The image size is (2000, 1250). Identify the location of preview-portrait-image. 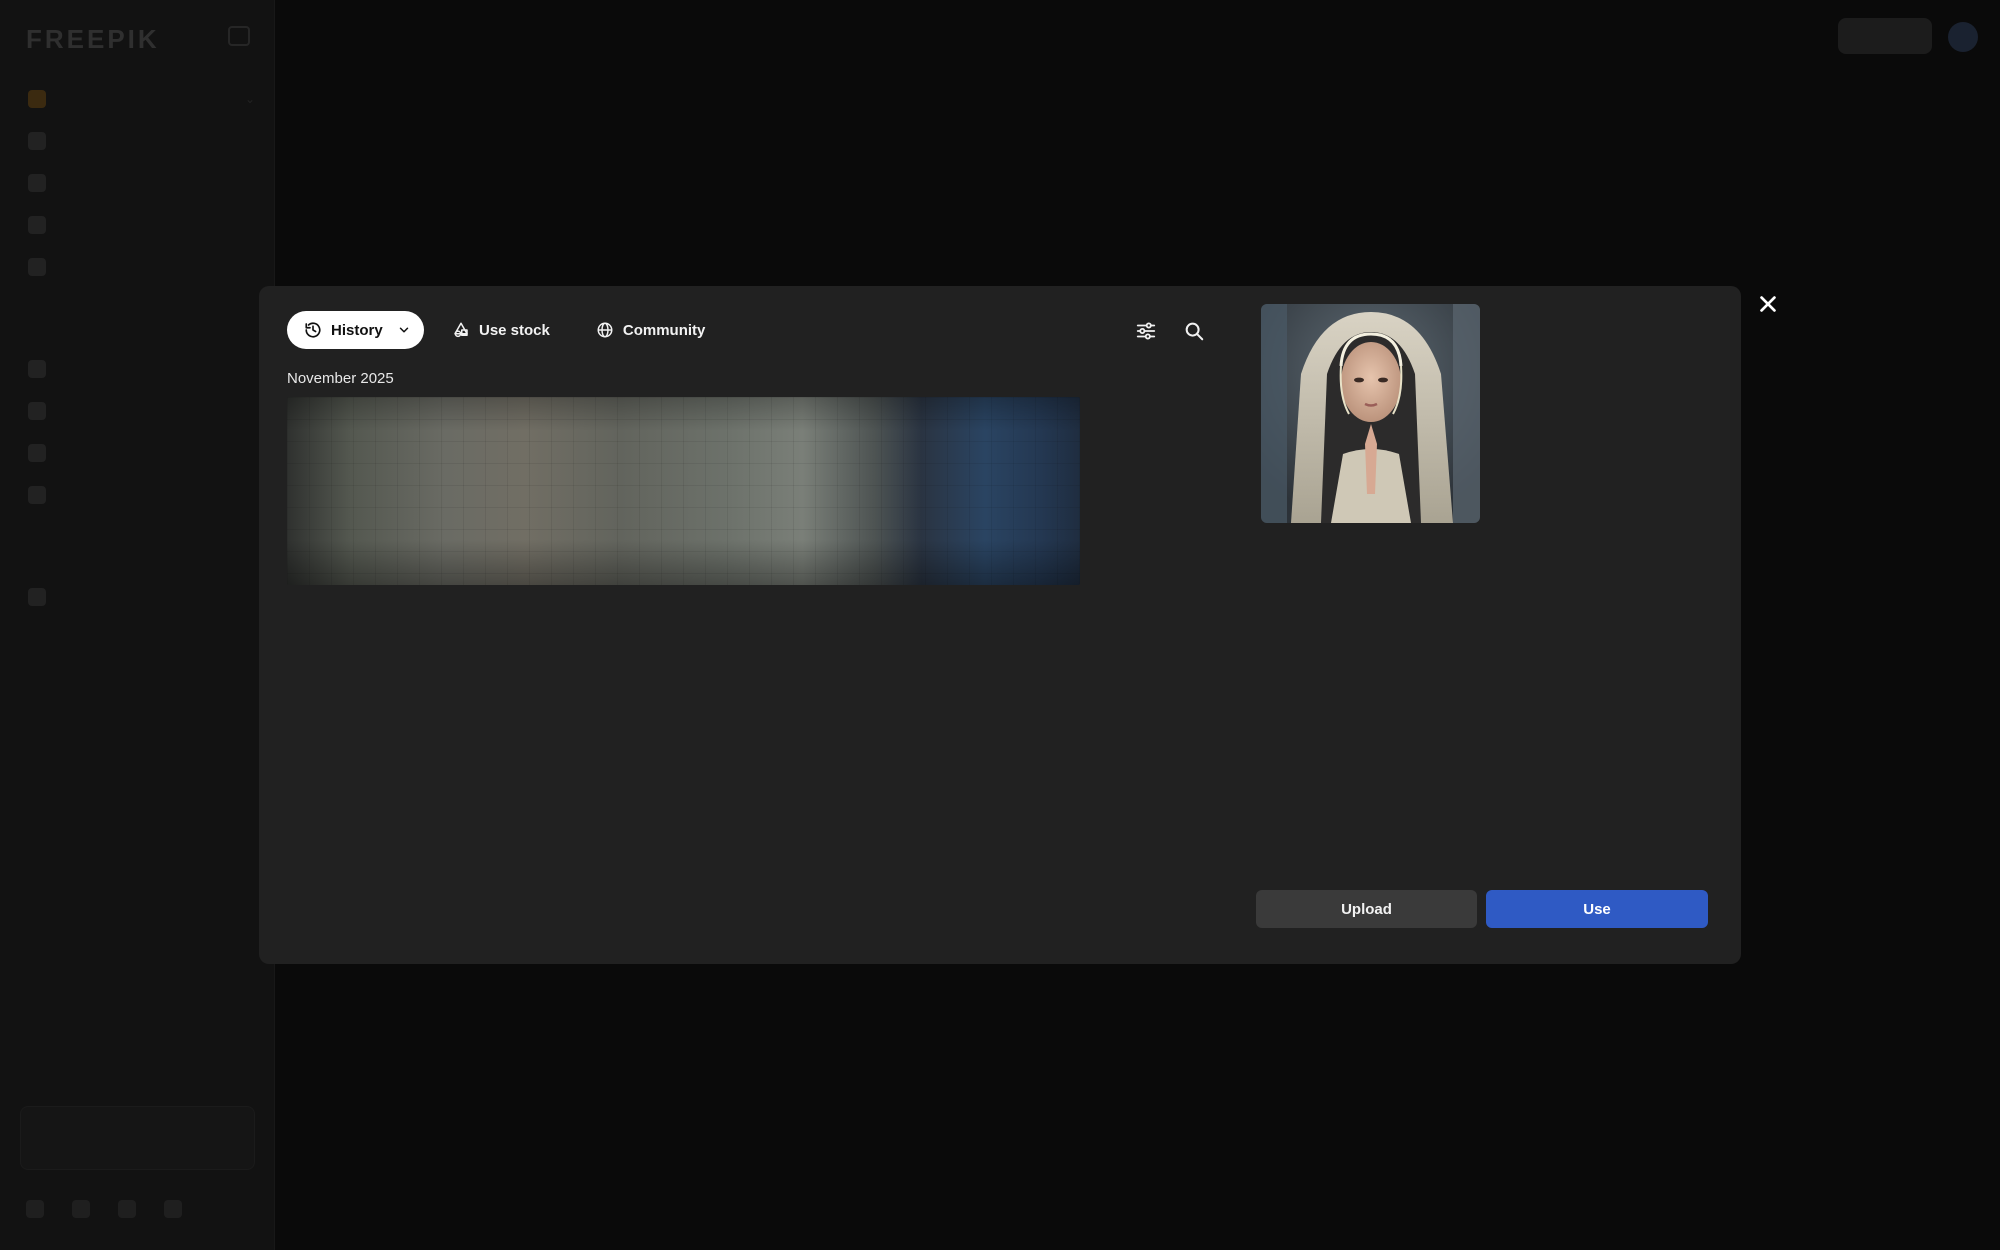
(1370, 413).